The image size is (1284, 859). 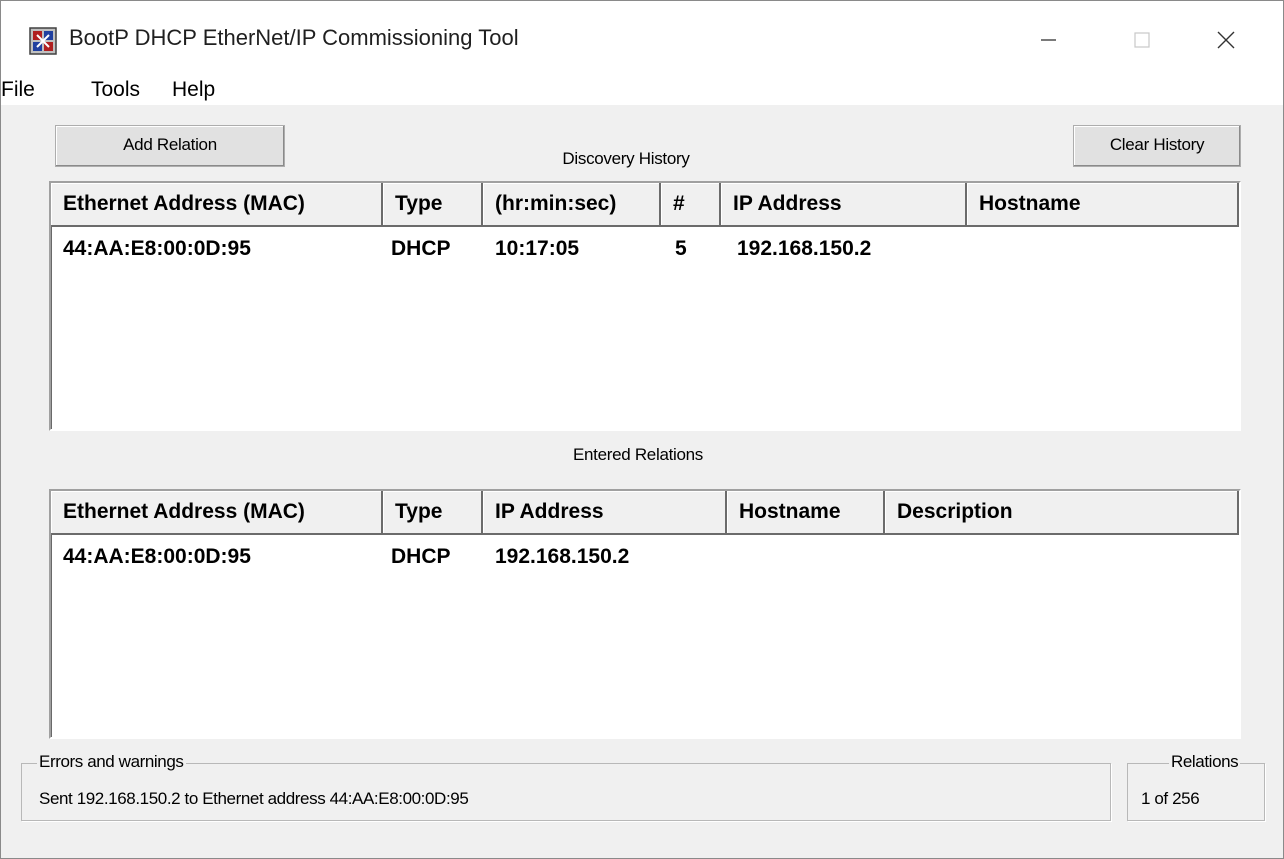 What do you see at coordinates (691, 205) in the screenshot?
I see `column-header-count: #` at bounding box center [691, 205].